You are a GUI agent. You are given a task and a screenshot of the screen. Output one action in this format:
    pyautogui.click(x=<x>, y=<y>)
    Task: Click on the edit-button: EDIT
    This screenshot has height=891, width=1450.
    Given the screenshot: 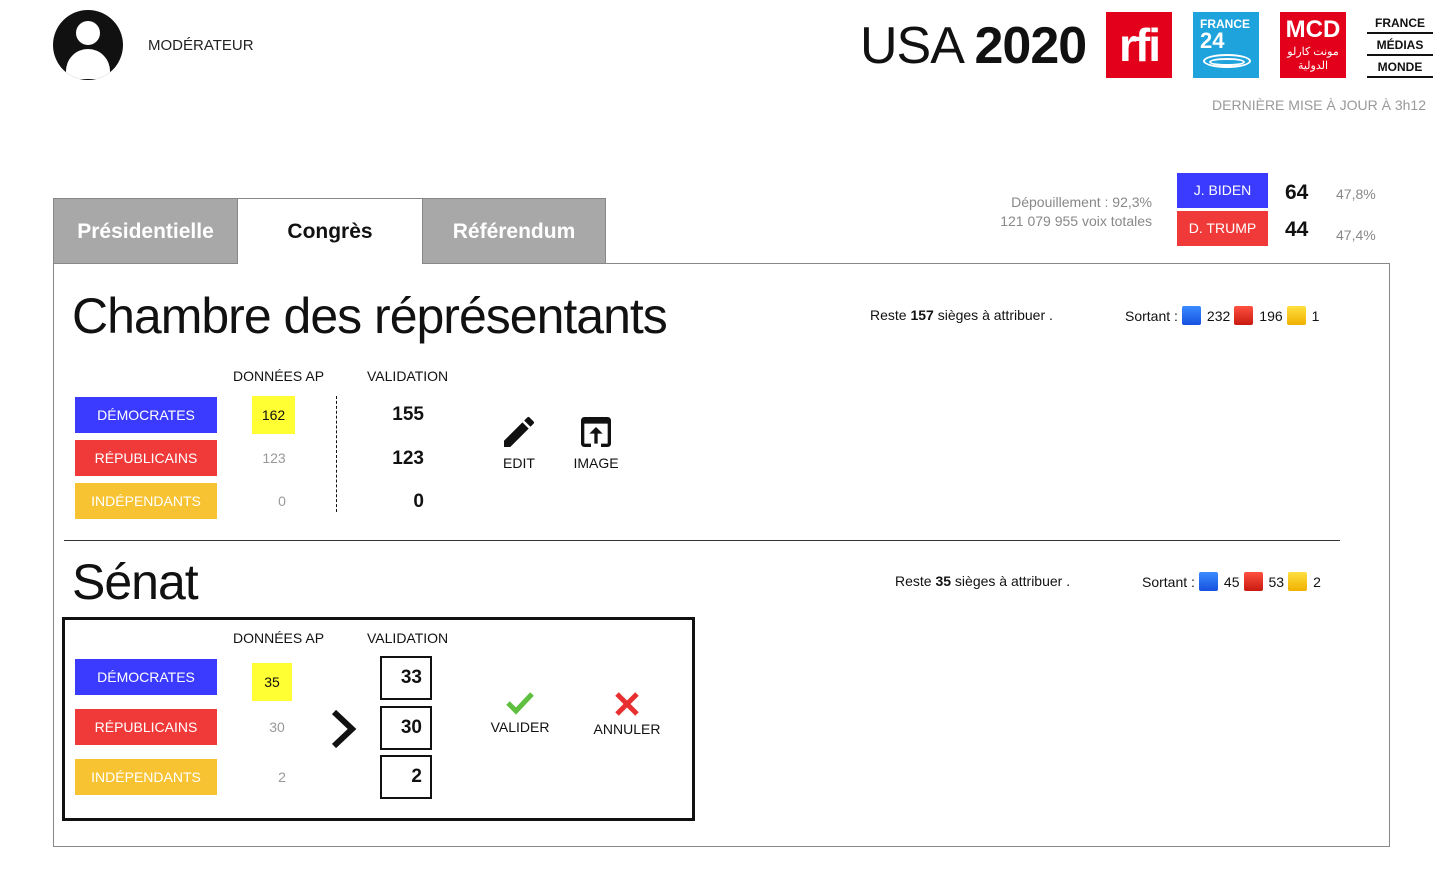 What is the action you would take?
    pyautogui.click(x=519, y=441)
    